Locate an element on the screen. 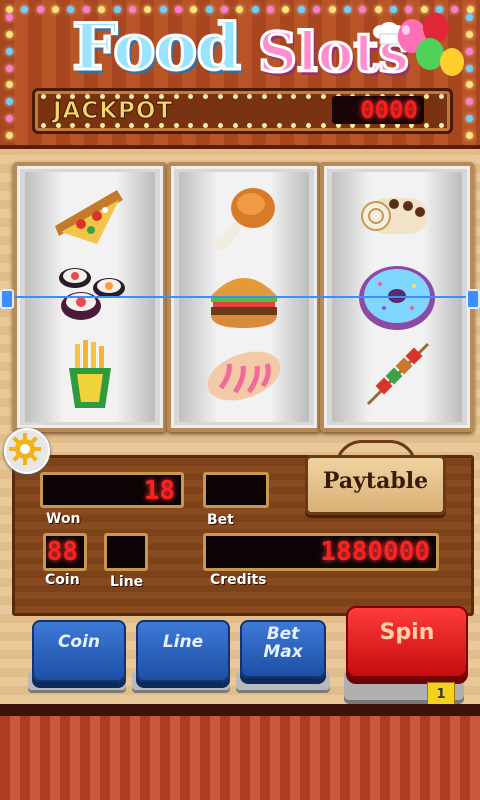 This screenshot has height=800, width=480. won-label: Won is located at coordinates (63, 519).